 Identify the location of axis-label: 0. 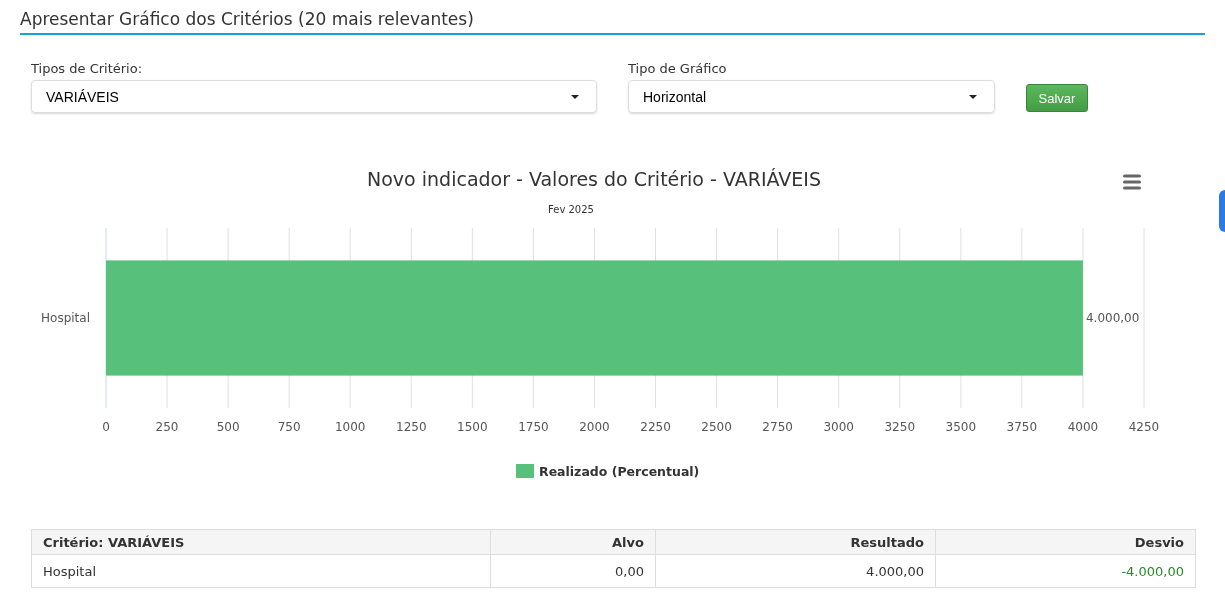
(106, 427).